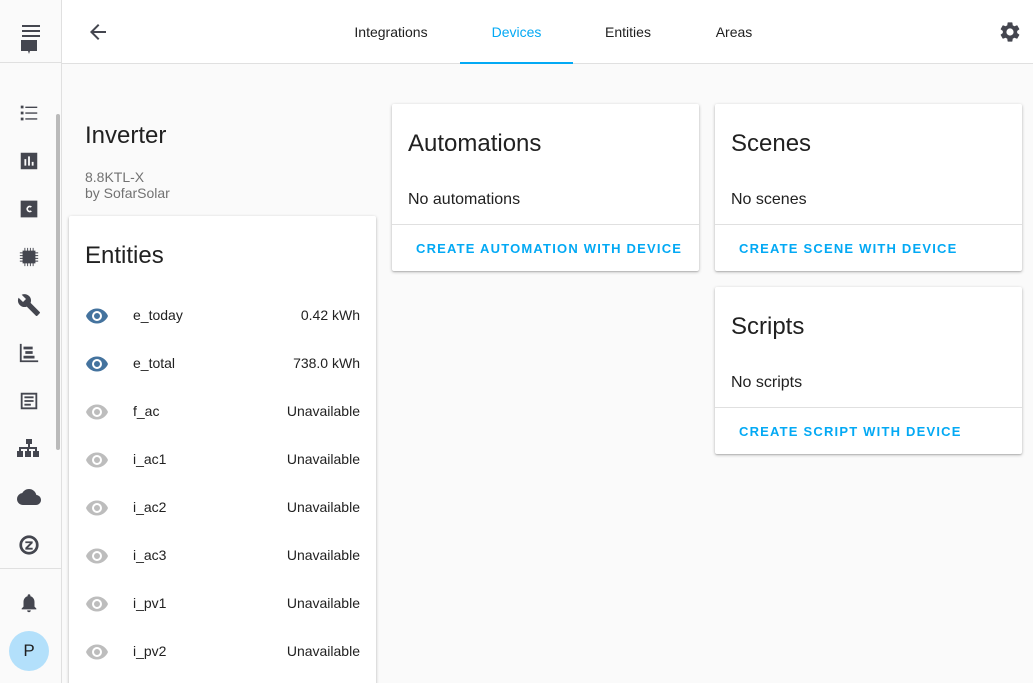  I want to click on tab-areas: Areas, so click(734, 32).